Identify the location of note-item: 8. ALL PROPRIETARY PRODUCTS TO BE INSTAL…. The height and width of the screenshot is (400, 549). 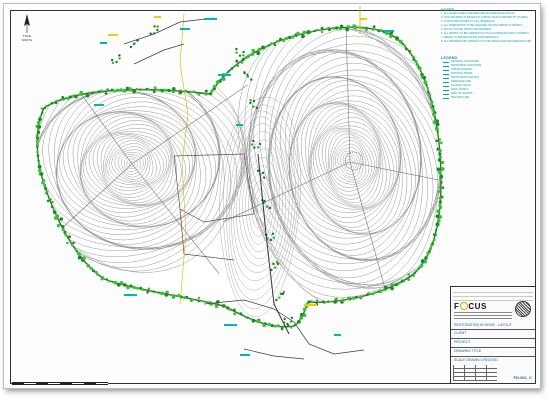
(486, 41).